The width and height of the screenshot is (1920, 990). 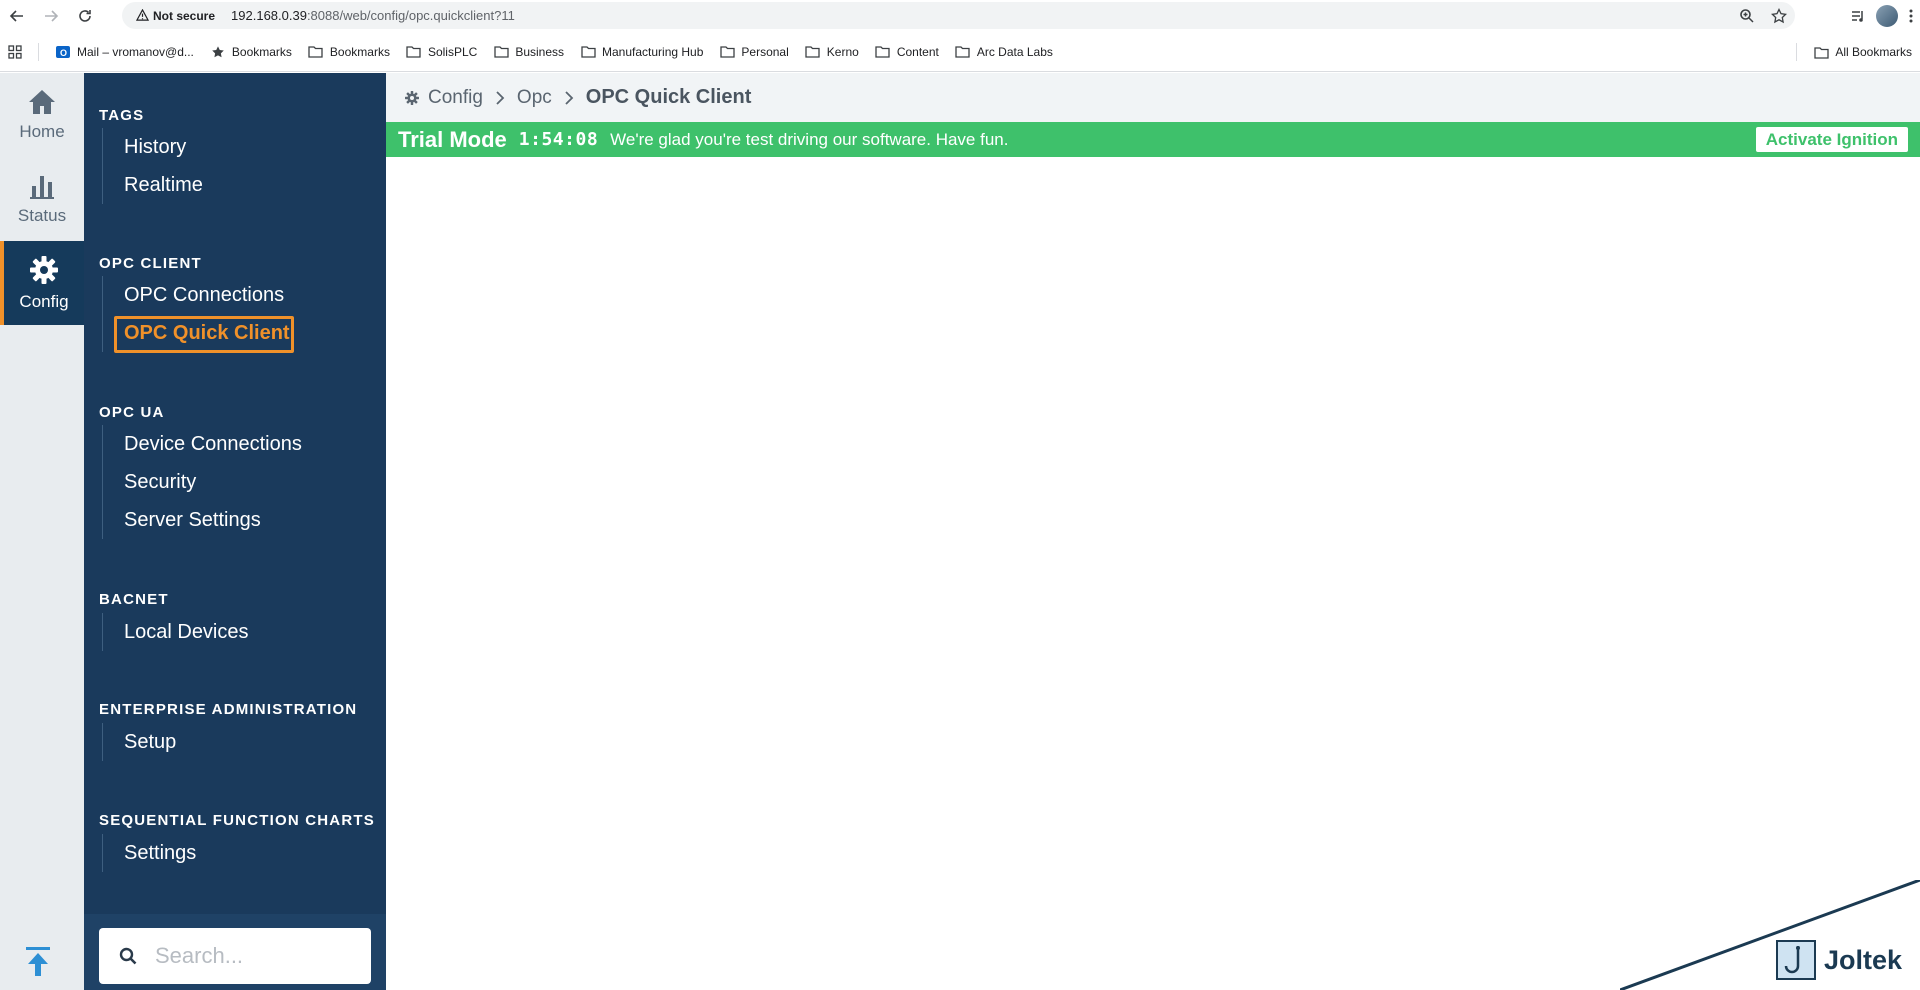 I want to click on reading-list-icon, so click(x=1858, y=16).